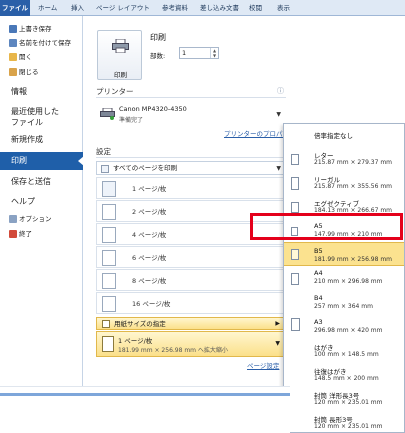  What do you see at coordinates (344, 182) in the screenshot?
I see `paper-option: リーガル 215.87 mm × 355.56 mm` at bounding box center [344, 182].